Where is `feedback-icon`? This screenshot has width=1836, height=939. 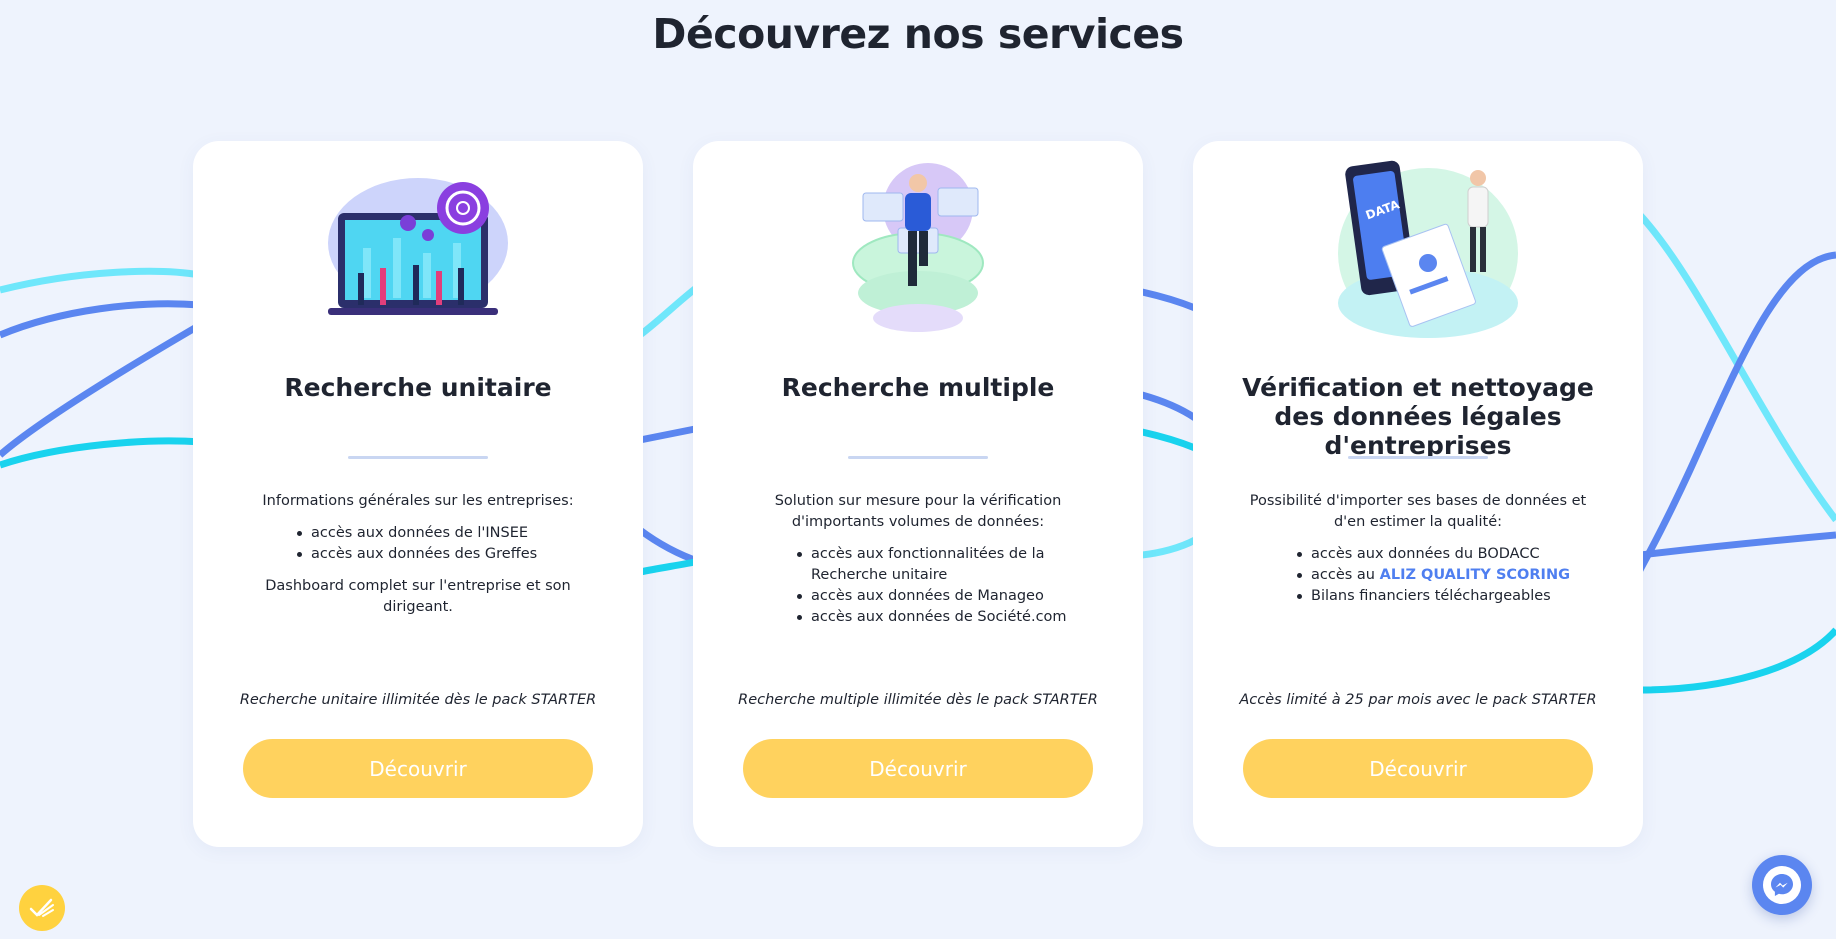 feedback-icon is located at coordinates (41, 907).